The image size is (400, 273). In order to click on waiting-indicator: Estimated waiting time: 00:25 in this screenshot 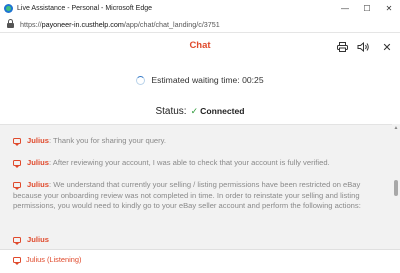, I will do `click(200, 80)`.